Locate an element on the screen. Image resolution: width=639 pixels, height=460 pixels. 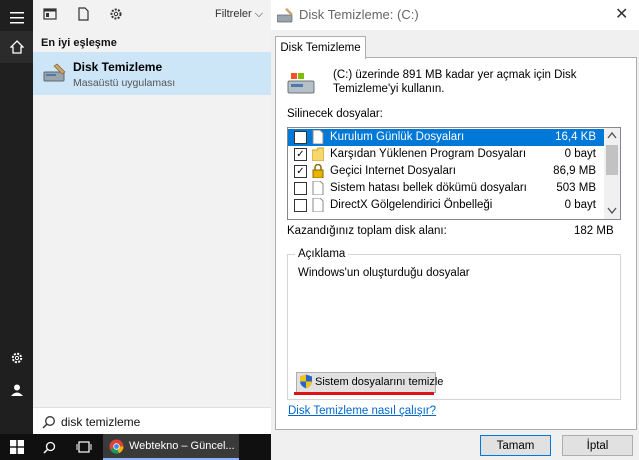
files-to-delete-label: Silinecek dosyalar: is located at coordinates (335, 114).